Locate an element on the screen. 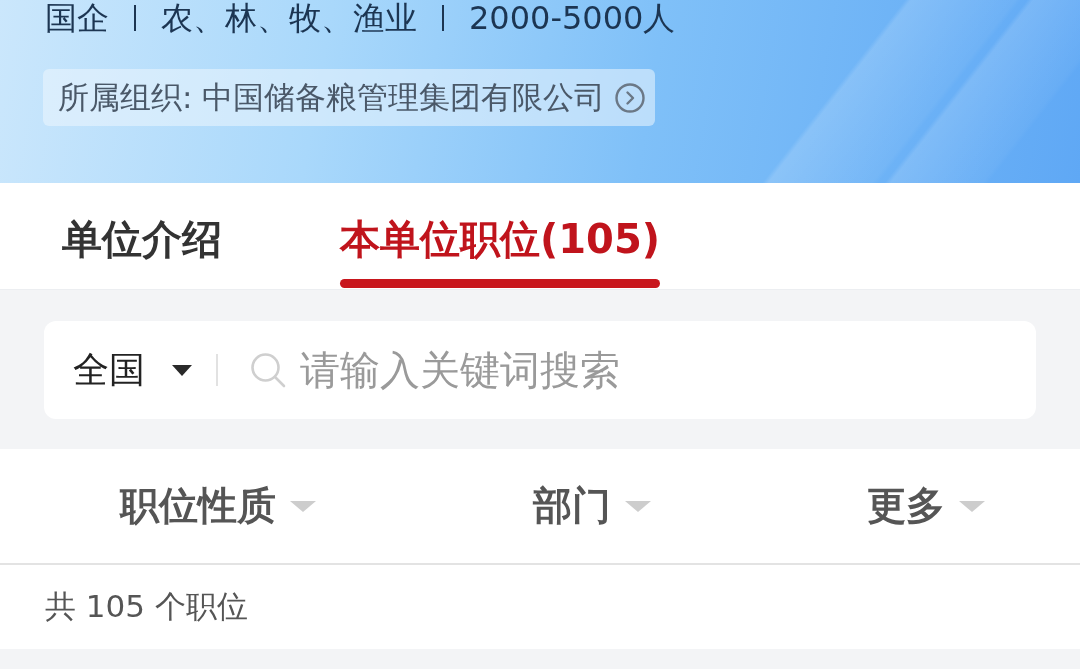 The image size is (1080, 669). result-count-text: 共 105 个职位 is located at coordinates (146, 606).